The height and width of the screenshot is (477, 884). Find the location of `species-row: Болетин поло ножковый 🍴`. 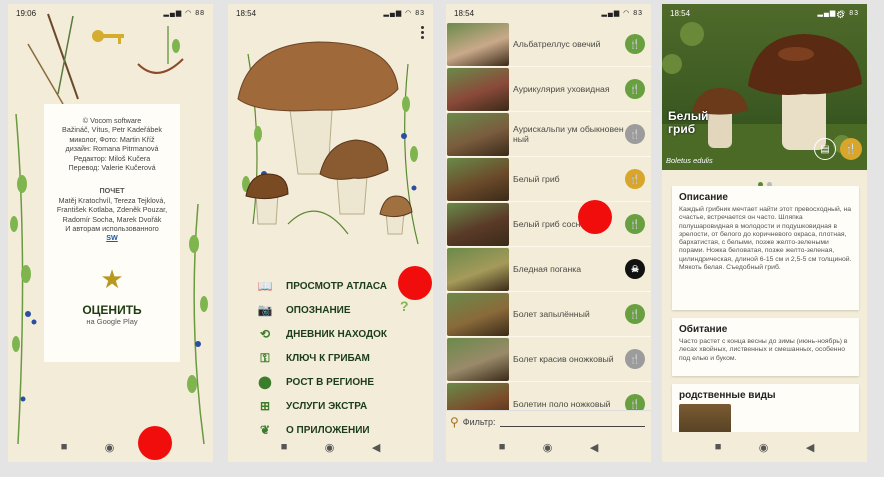

species-row: Болетин поло ножковый 🍴 is located at coordinates (548, 396).